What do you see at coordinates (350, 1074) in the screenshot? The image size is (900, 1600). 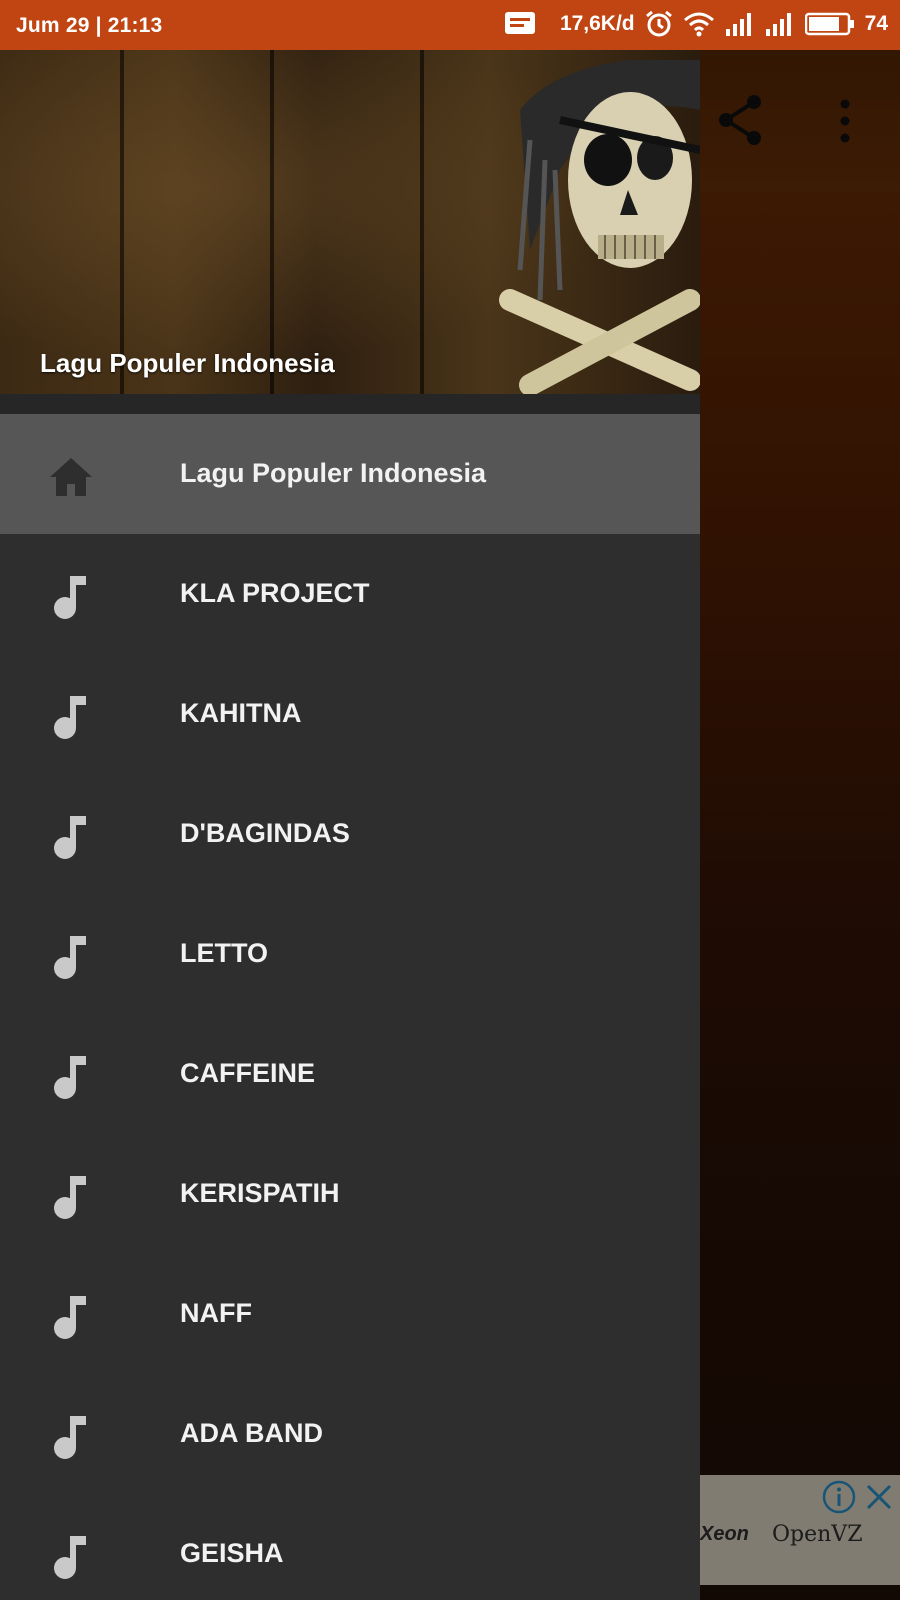 I see `drawer-item-caffeine: CAFFEINE` at bounding box center [350, 1074].